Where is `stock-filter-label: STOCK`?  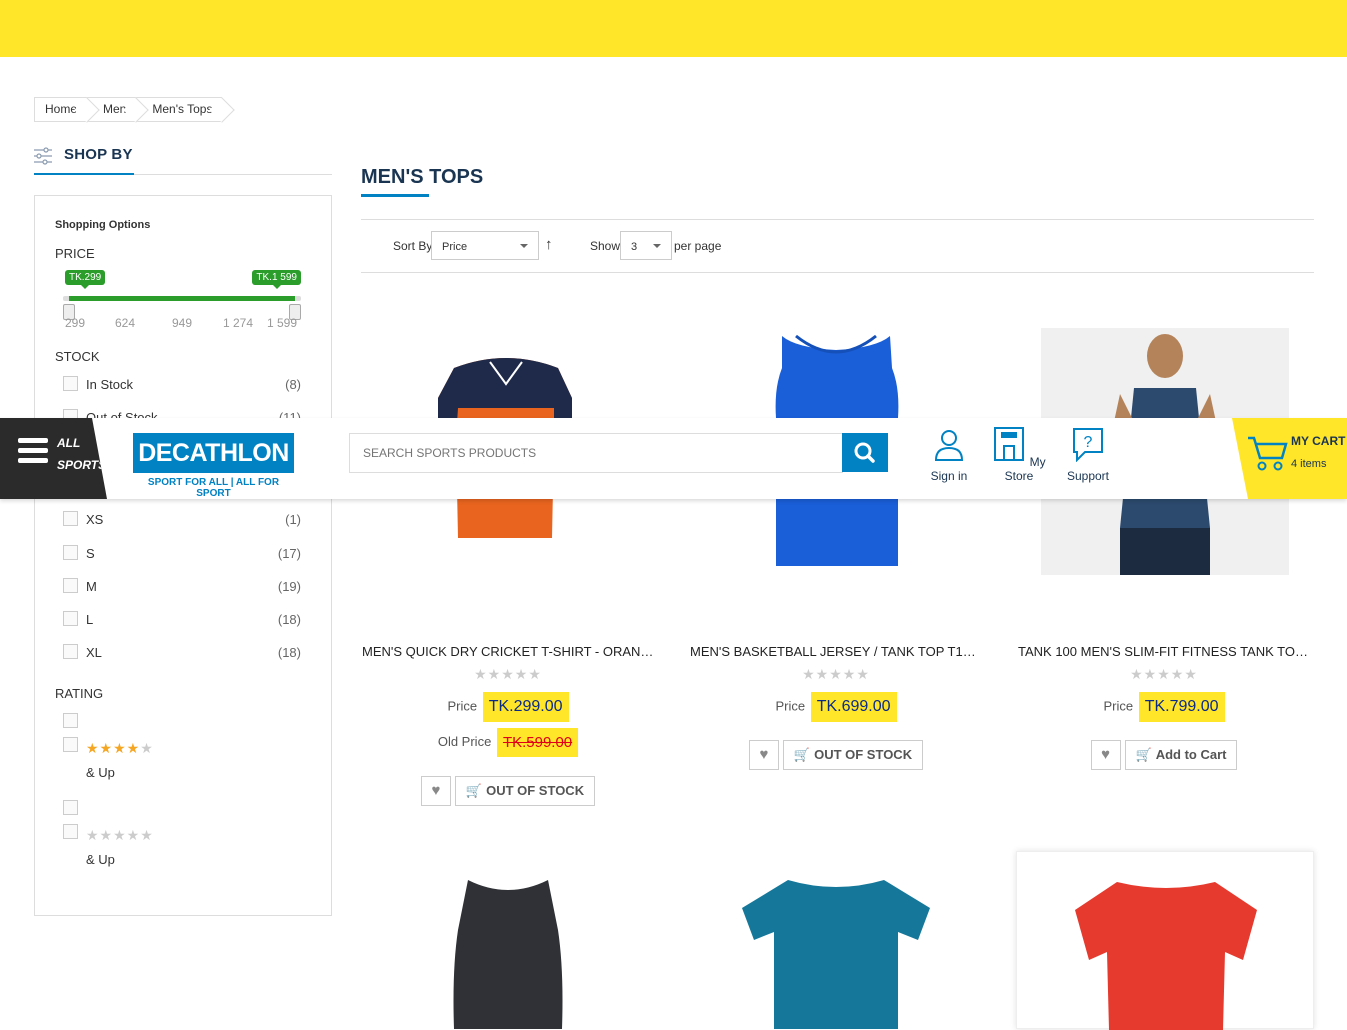
stock-filter-label: STOCK is located at coordinates (77, 356).